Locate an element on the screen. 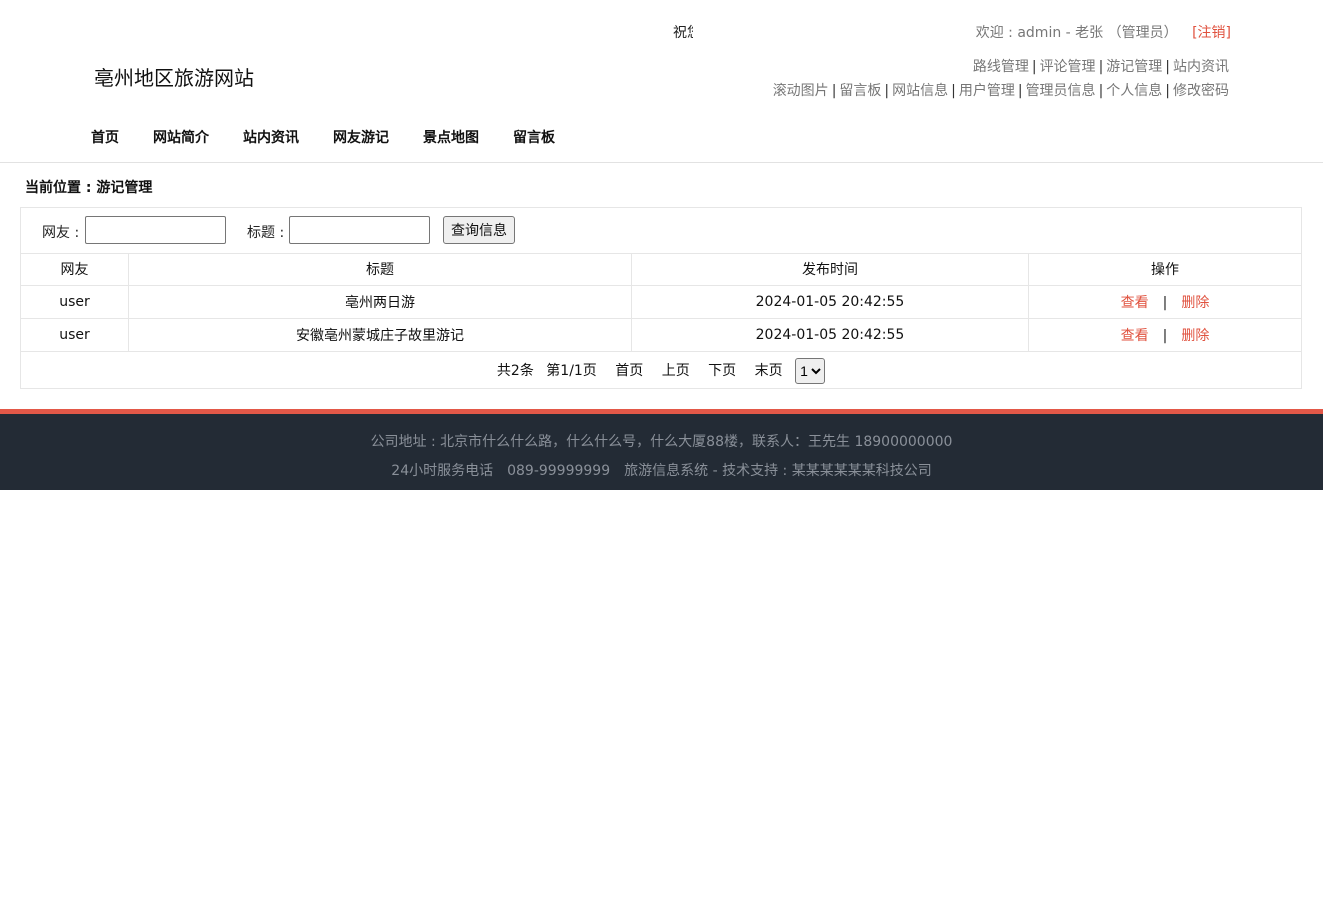  search-button: 查询信息 is located at coordinates (479, 230).